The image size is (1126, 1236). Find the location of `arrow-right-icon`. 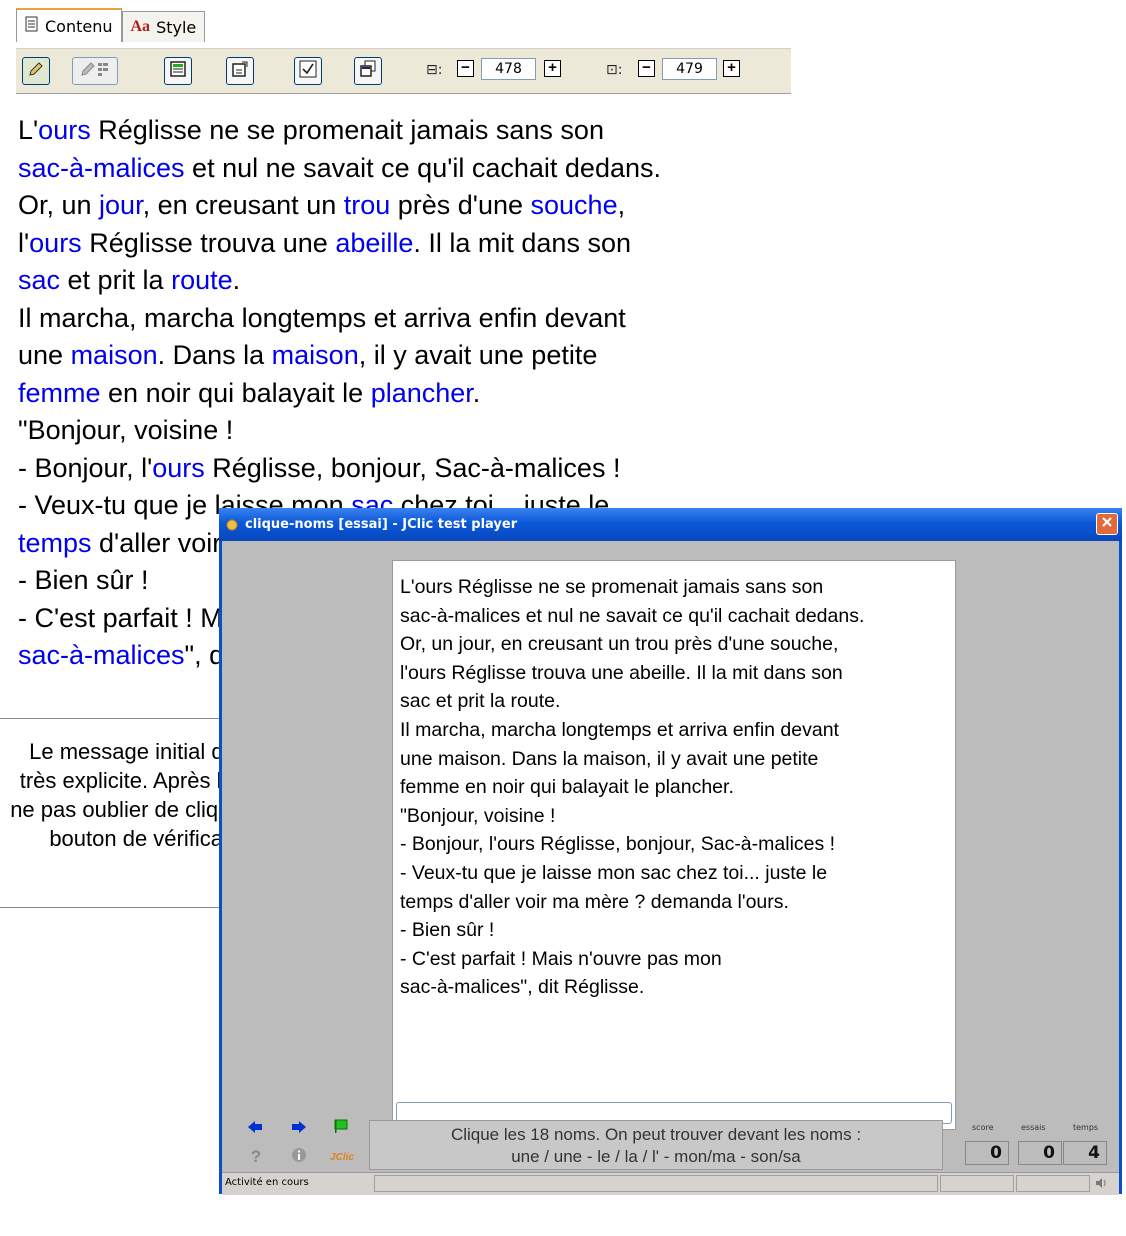

arrow-right-icon is located at coordinates (299, 1129).